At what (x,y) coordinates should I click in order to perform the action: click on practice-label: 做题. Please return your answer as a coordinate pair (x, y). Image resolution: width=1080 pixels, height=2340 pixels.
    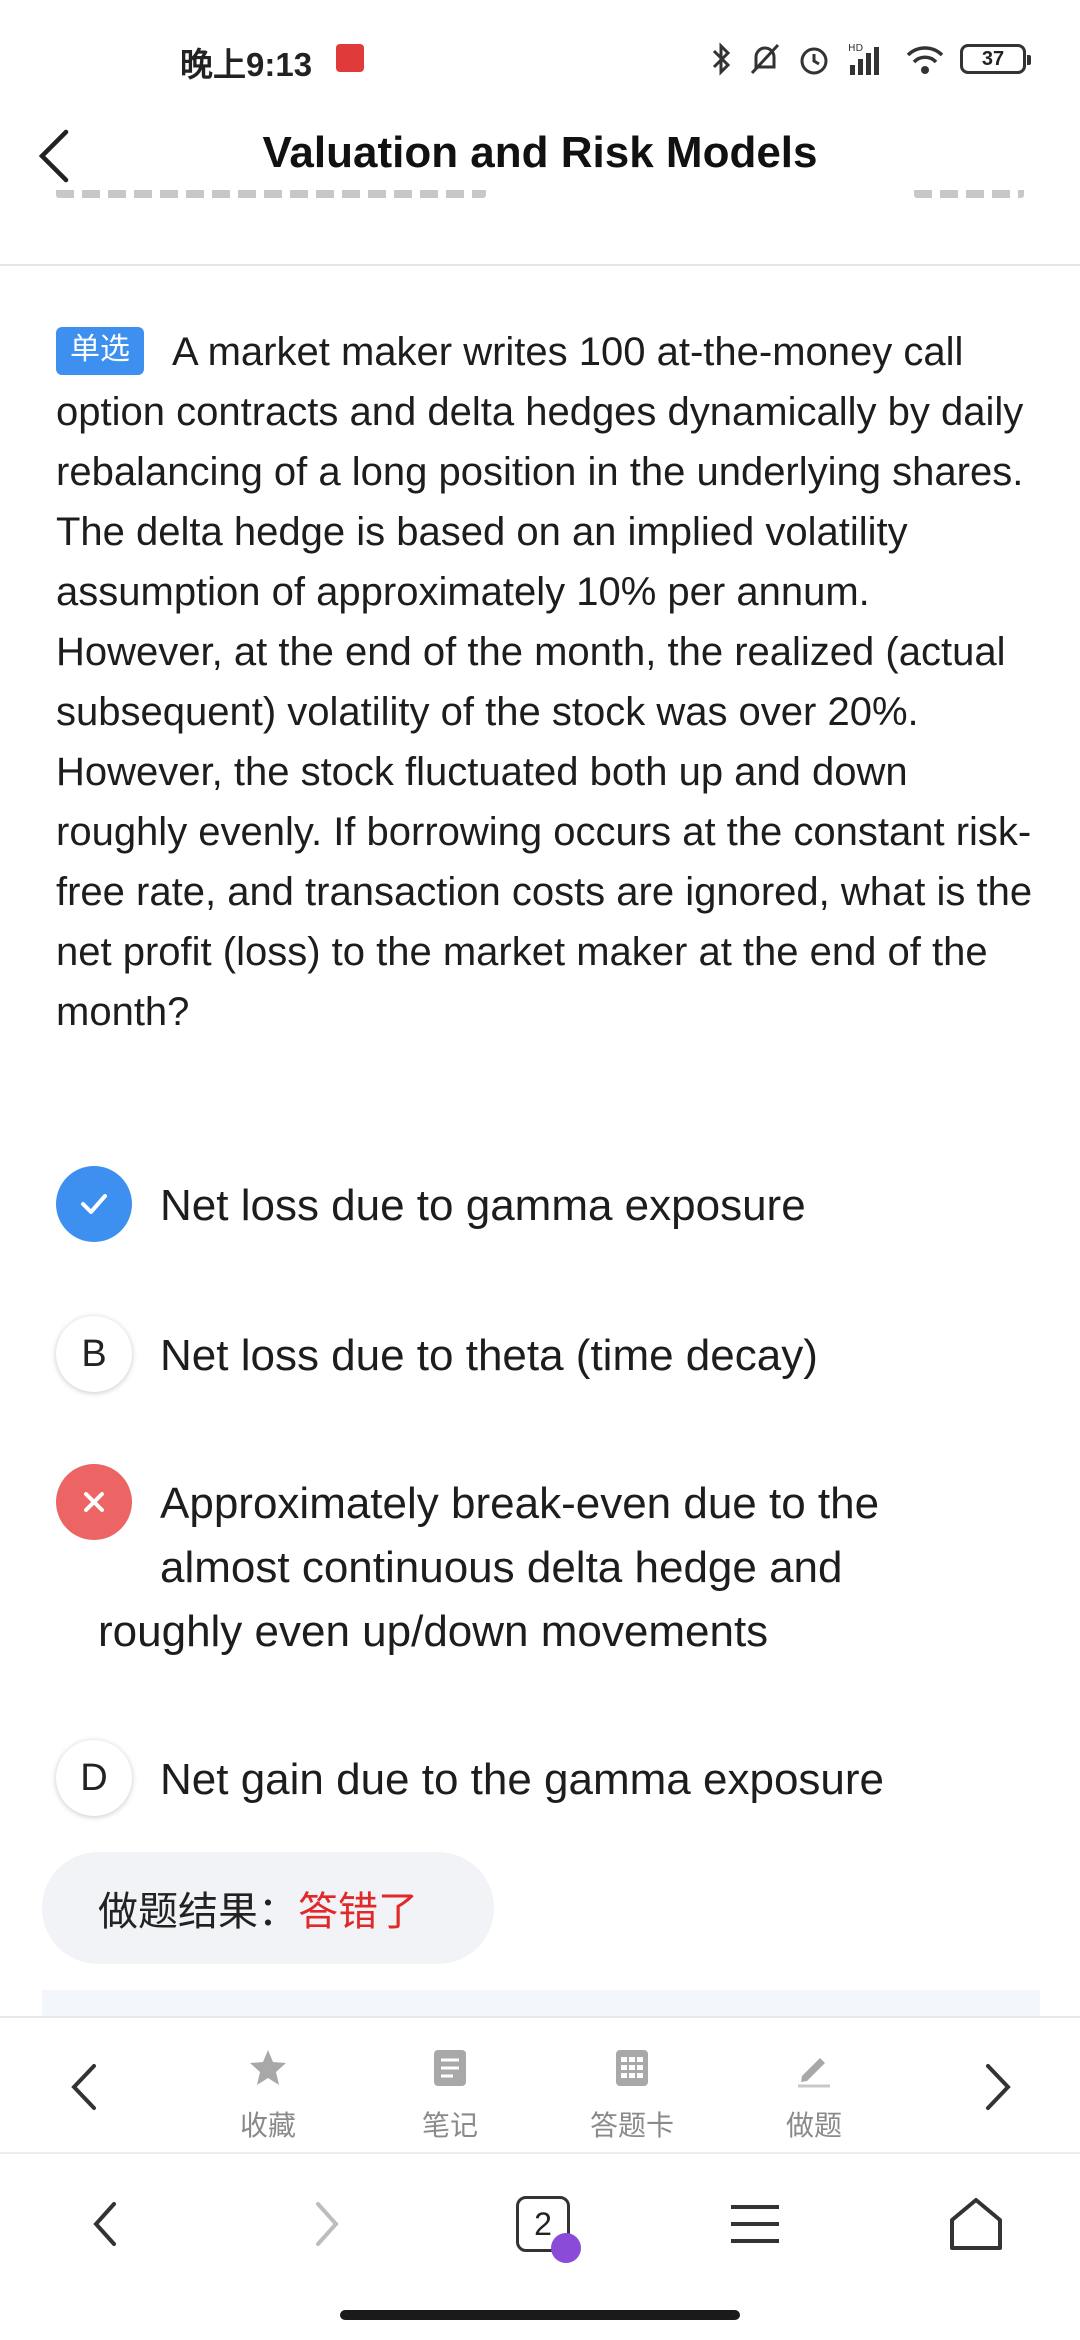
    Looking at the image, I should click on (813, 2125).